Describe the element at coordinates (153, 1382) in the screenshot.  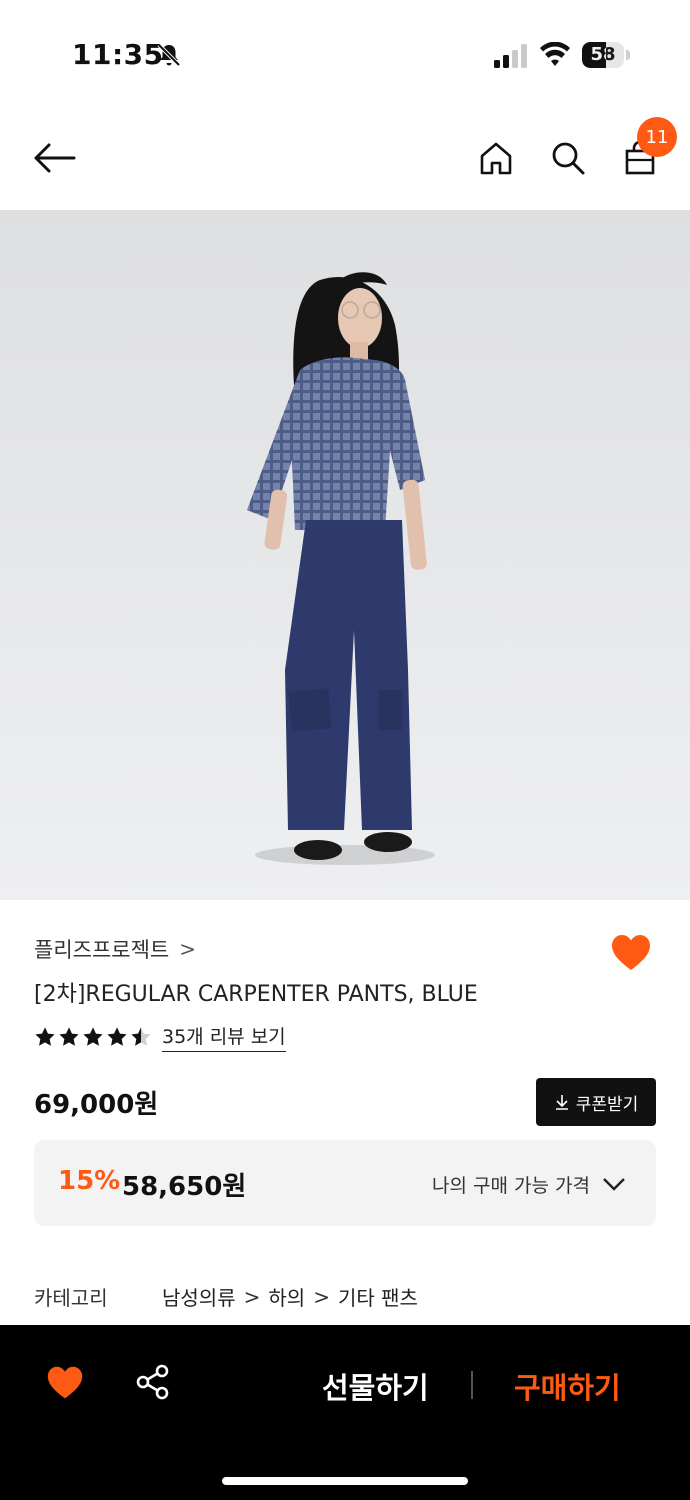
I see `share-icon` at that location.